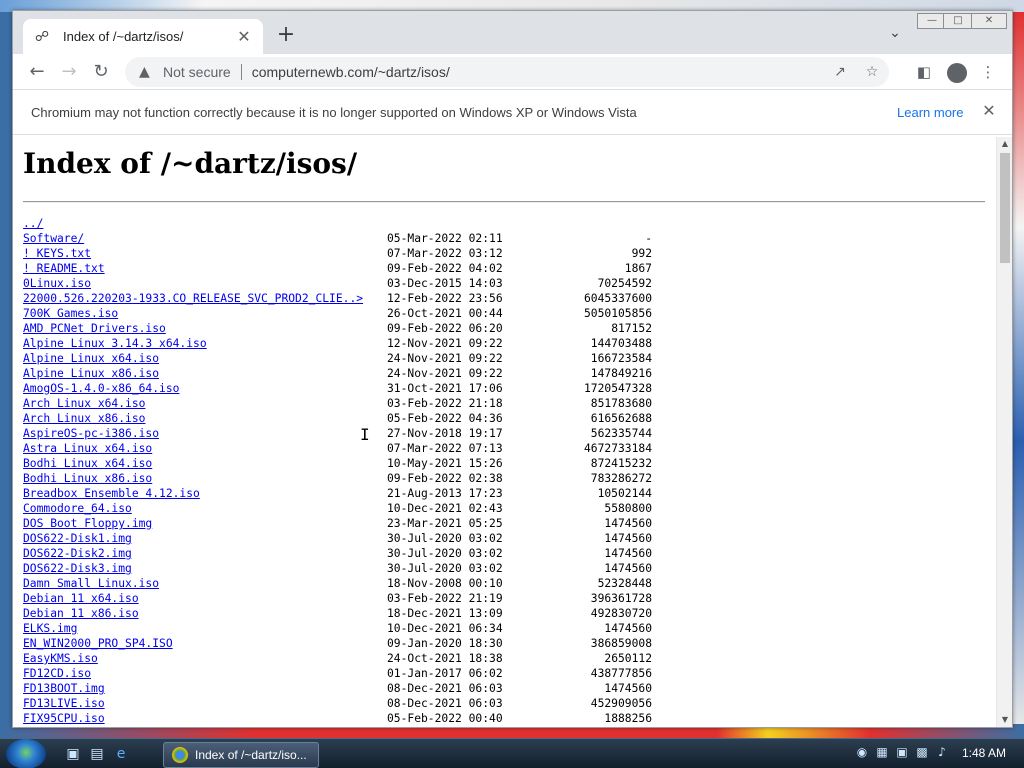  Describe the element at coordinates (205, 598) in the screenshot. I see `file-link: Debian 11 x64.iso` at that location.